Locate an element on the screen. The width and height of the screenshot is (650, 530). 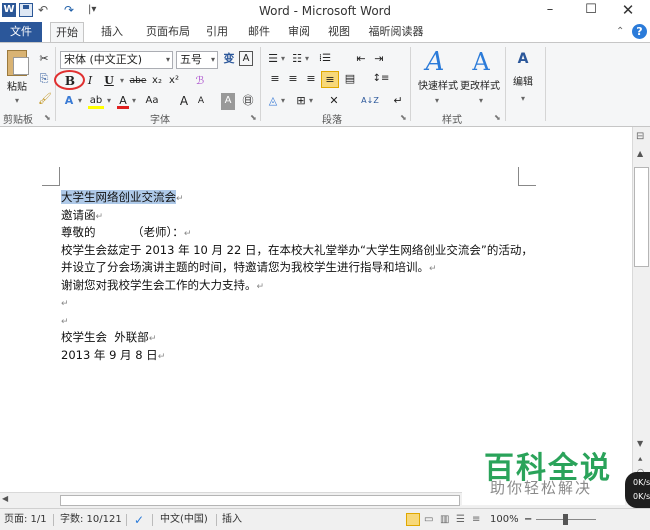
line-spacing-button: ↕≡ is located at coordinates (381, 79).